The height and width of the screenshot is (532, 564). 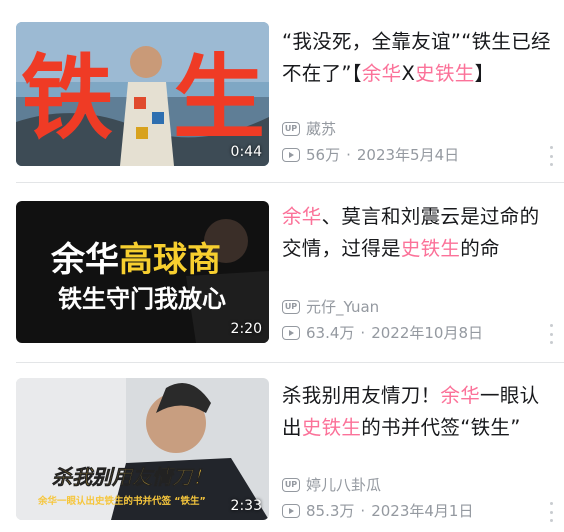 What do you see at coordinates (422, 511) in the screenshot?
I see `upload-date: 2023年4月1日` at bounding box center [422, 511].